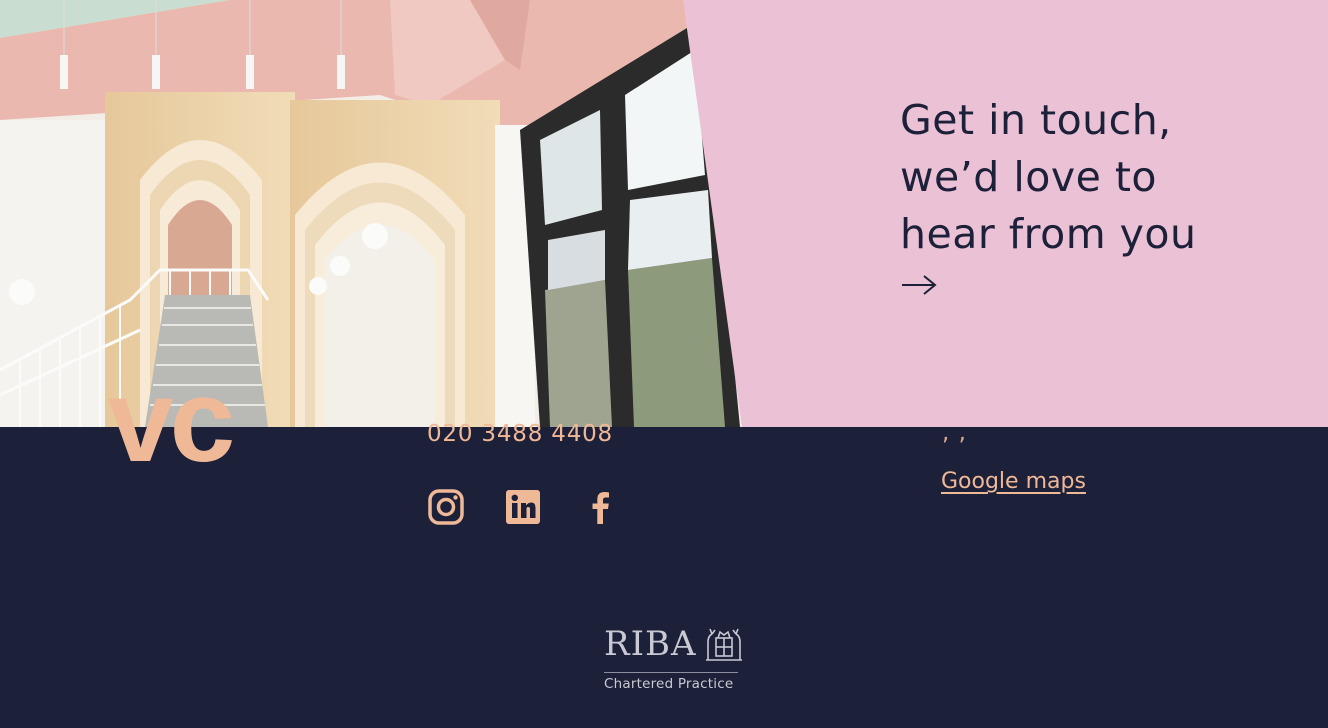 Image resolution: width=1328 pixels, height=728 pixels. Describe the element at coordinates (724, 644) in the screenshot. I see `riba-crest-icon` at that location.